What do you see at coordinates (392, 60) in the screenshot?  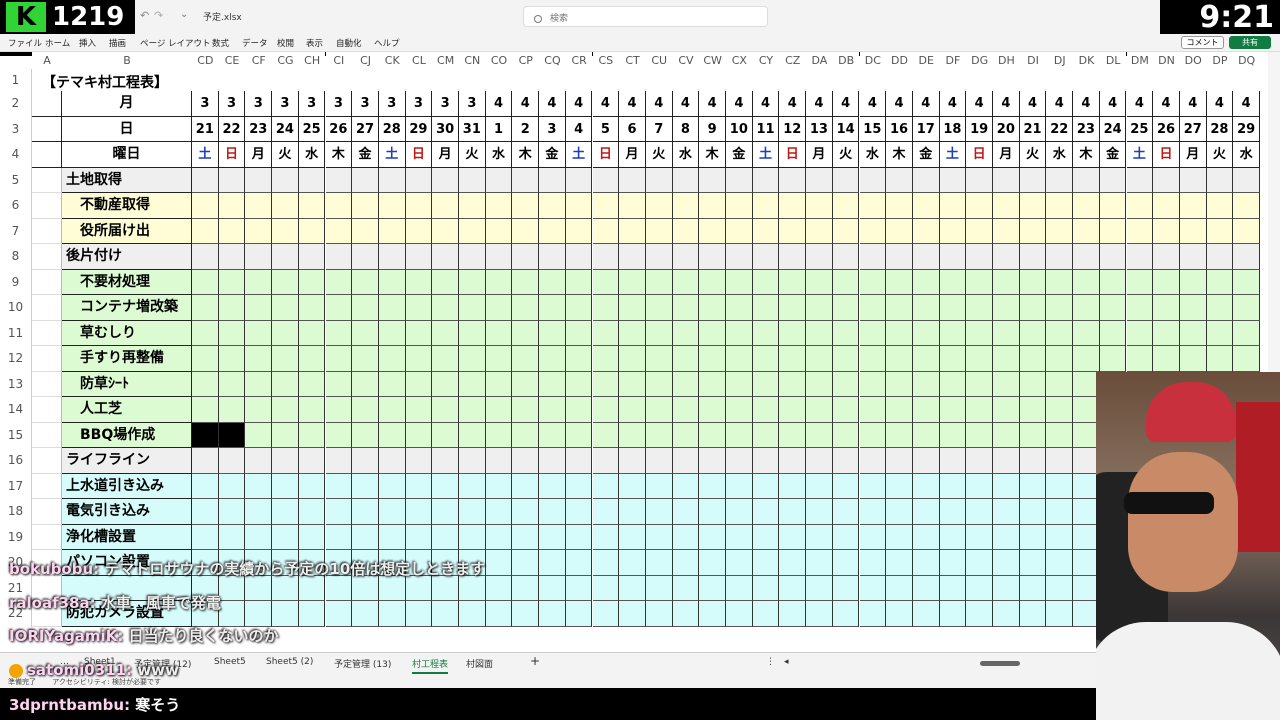 I see `column-header: CK` at bounding box center [392, 60].